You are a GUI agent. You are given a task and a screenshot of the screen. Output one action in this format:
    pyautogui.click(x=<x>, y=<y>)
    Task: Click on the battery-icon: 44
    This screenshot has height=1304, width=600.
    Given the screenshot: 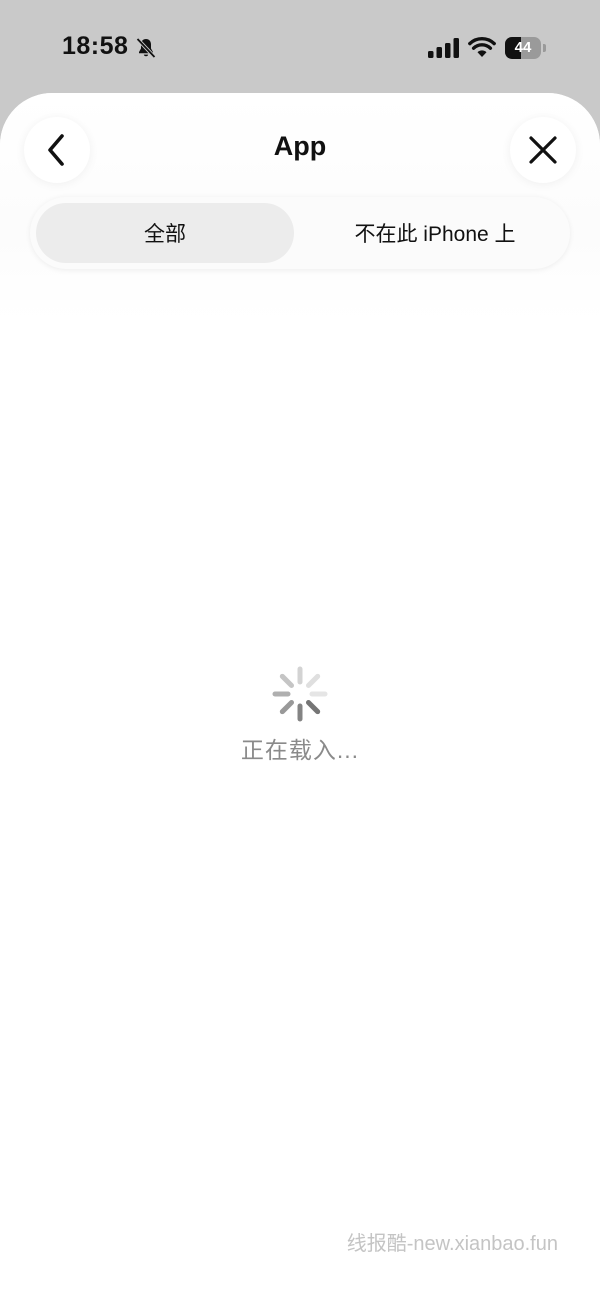 What is the action you would take?
    pyautogui.click(x=525, y=48)
    